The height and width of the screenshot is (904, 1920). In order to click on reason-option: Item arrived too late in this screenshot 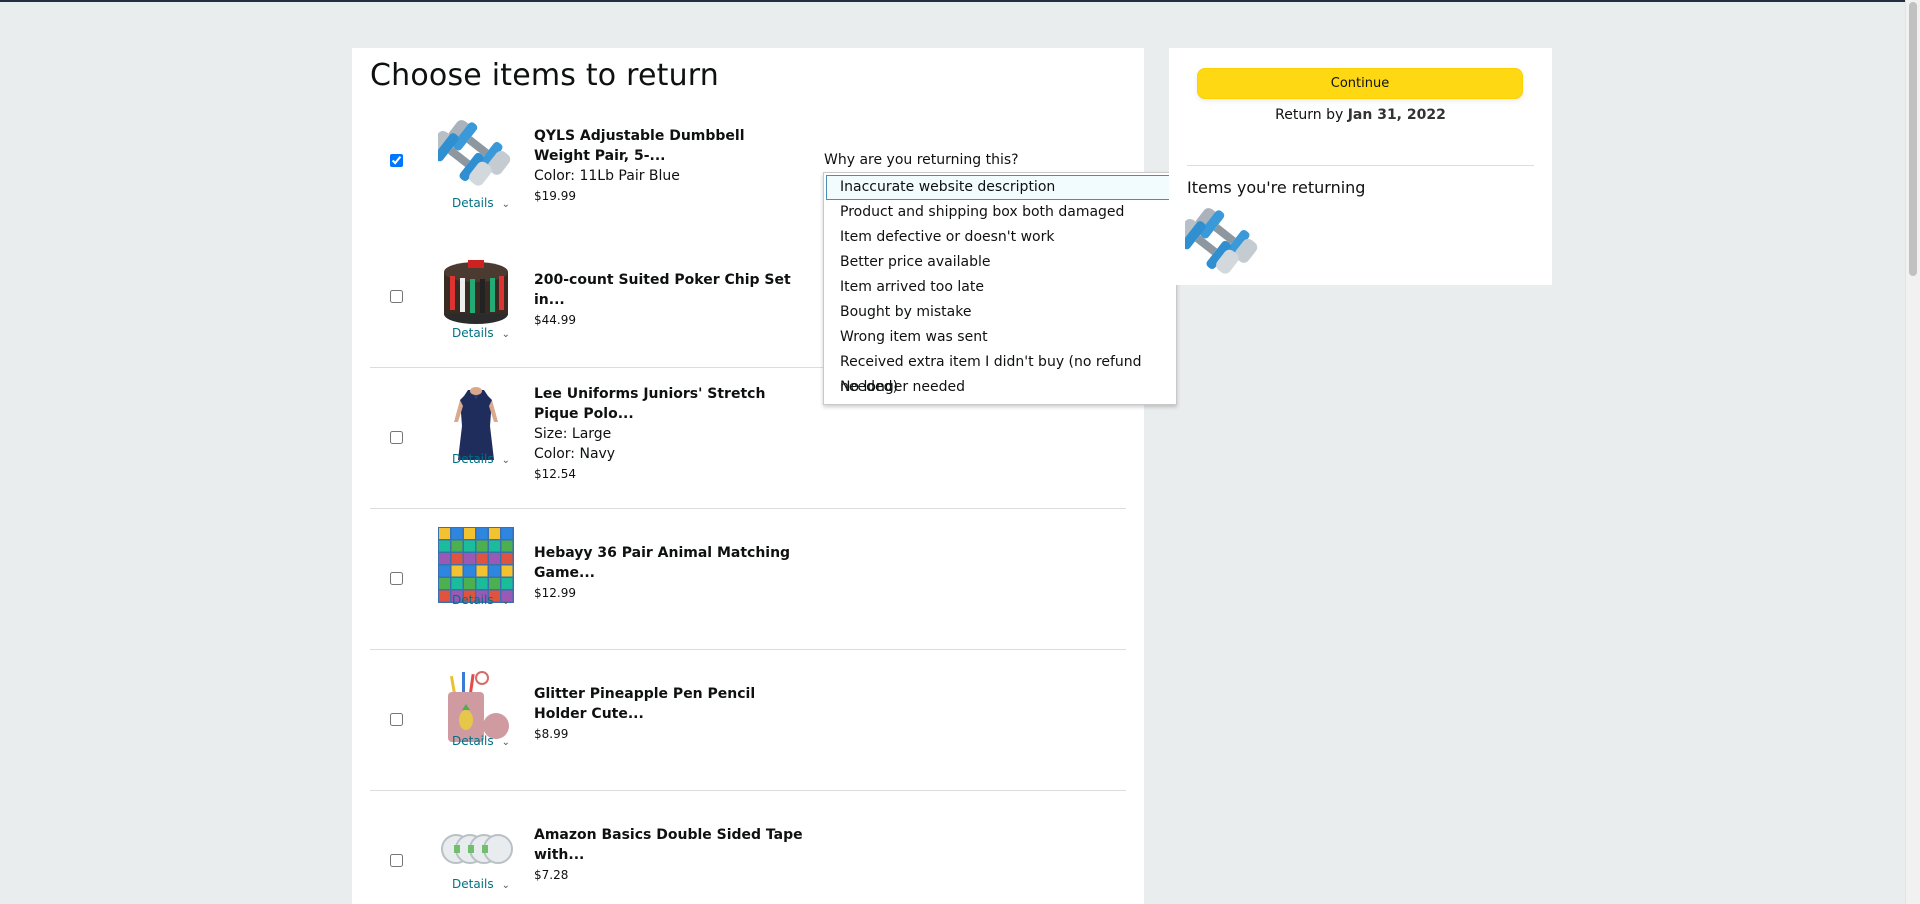, I will do `click(1000, 287)`.